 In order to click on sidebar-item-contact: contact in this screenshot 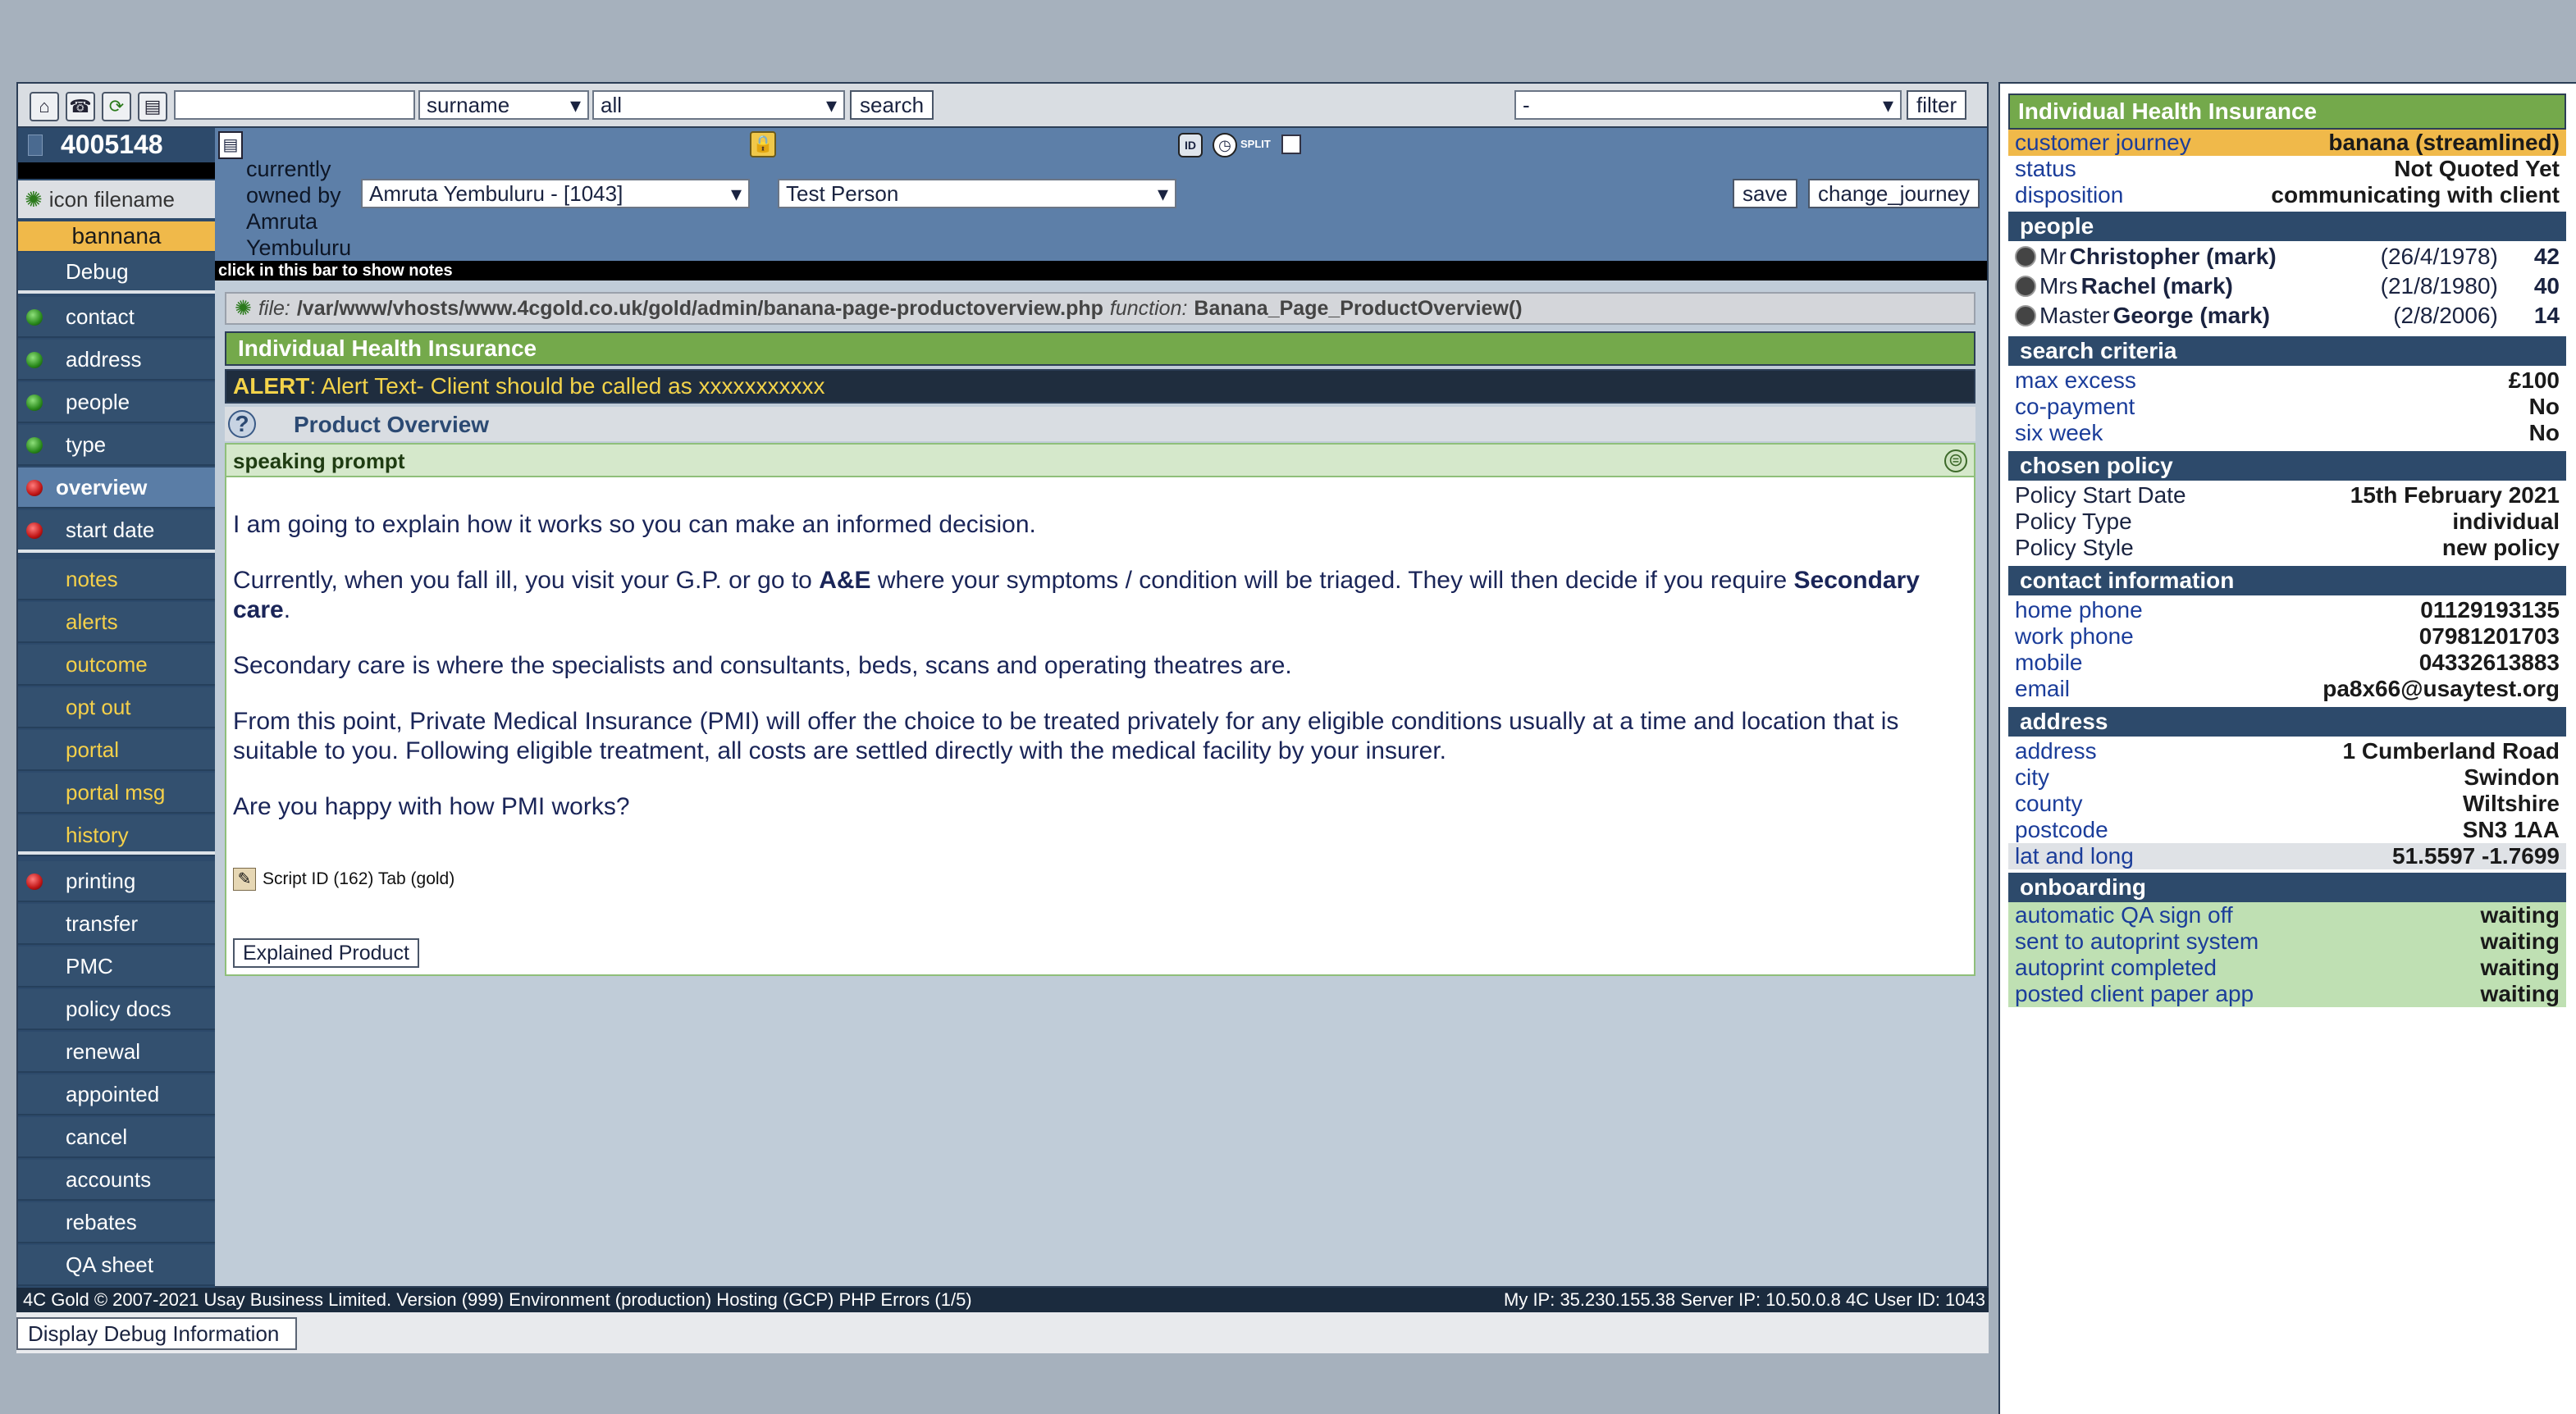, I will do `click(117, 317)`.